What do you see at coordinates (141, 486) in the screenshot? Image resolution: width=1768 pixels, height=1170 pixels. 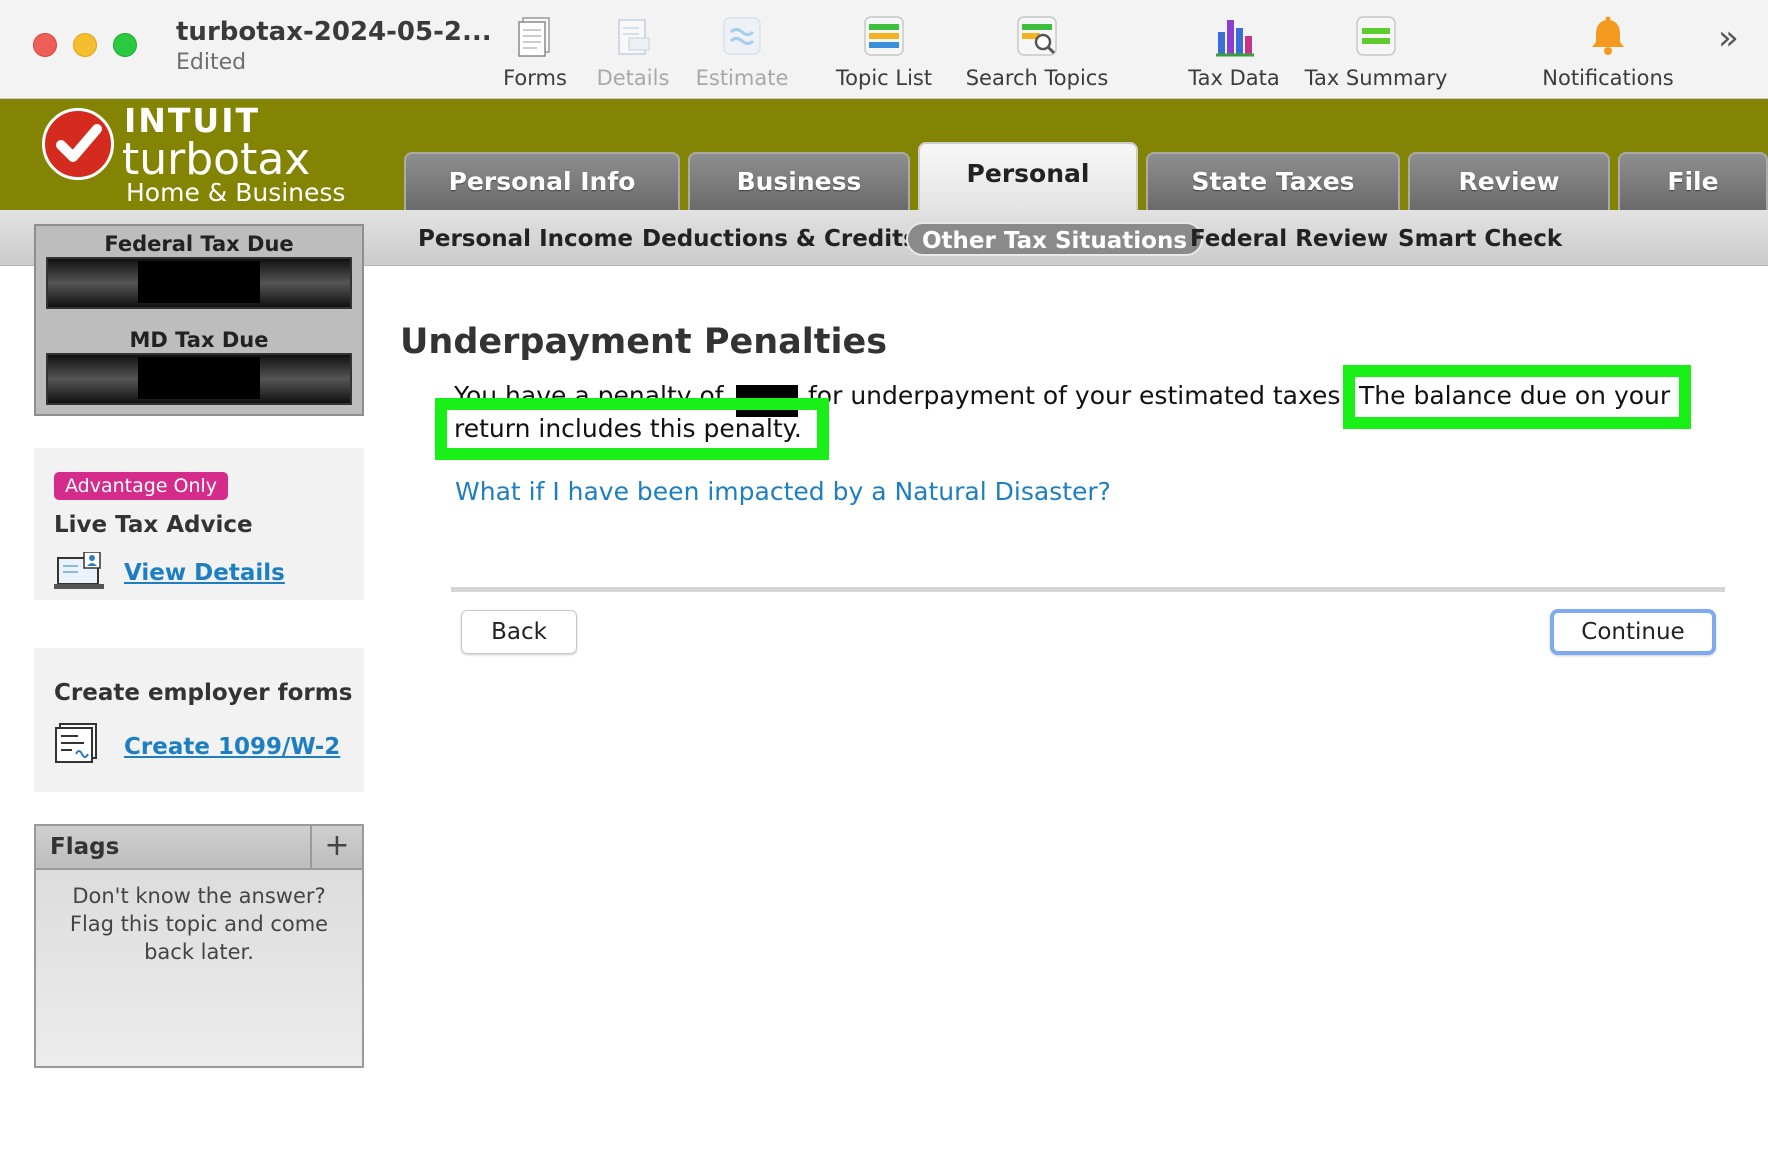 I see `advantage-only-badge: Advantage Only` at bounding box center [141, 486].